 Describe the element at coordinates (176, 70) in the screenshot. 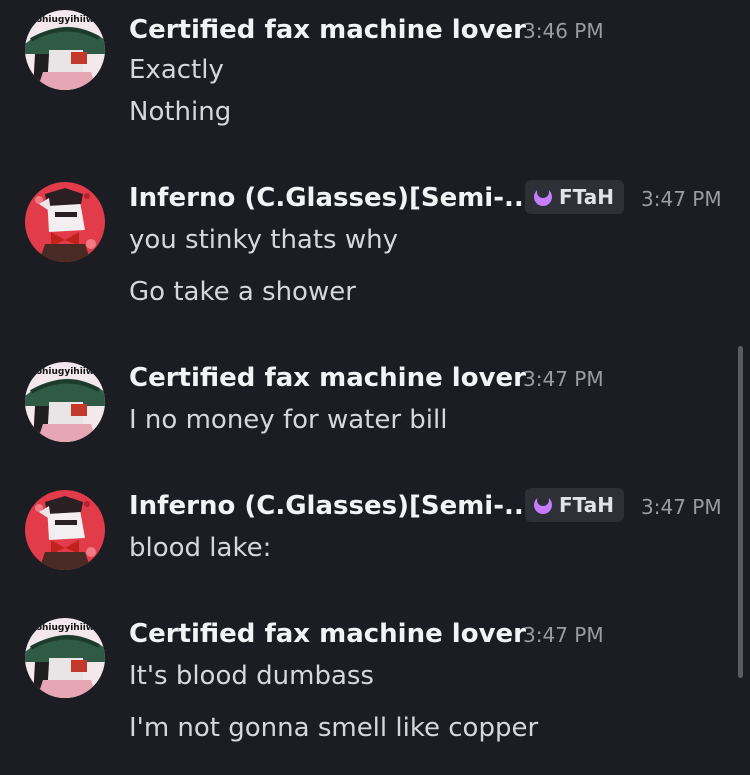

I see `message-text: Exactly` at that location.